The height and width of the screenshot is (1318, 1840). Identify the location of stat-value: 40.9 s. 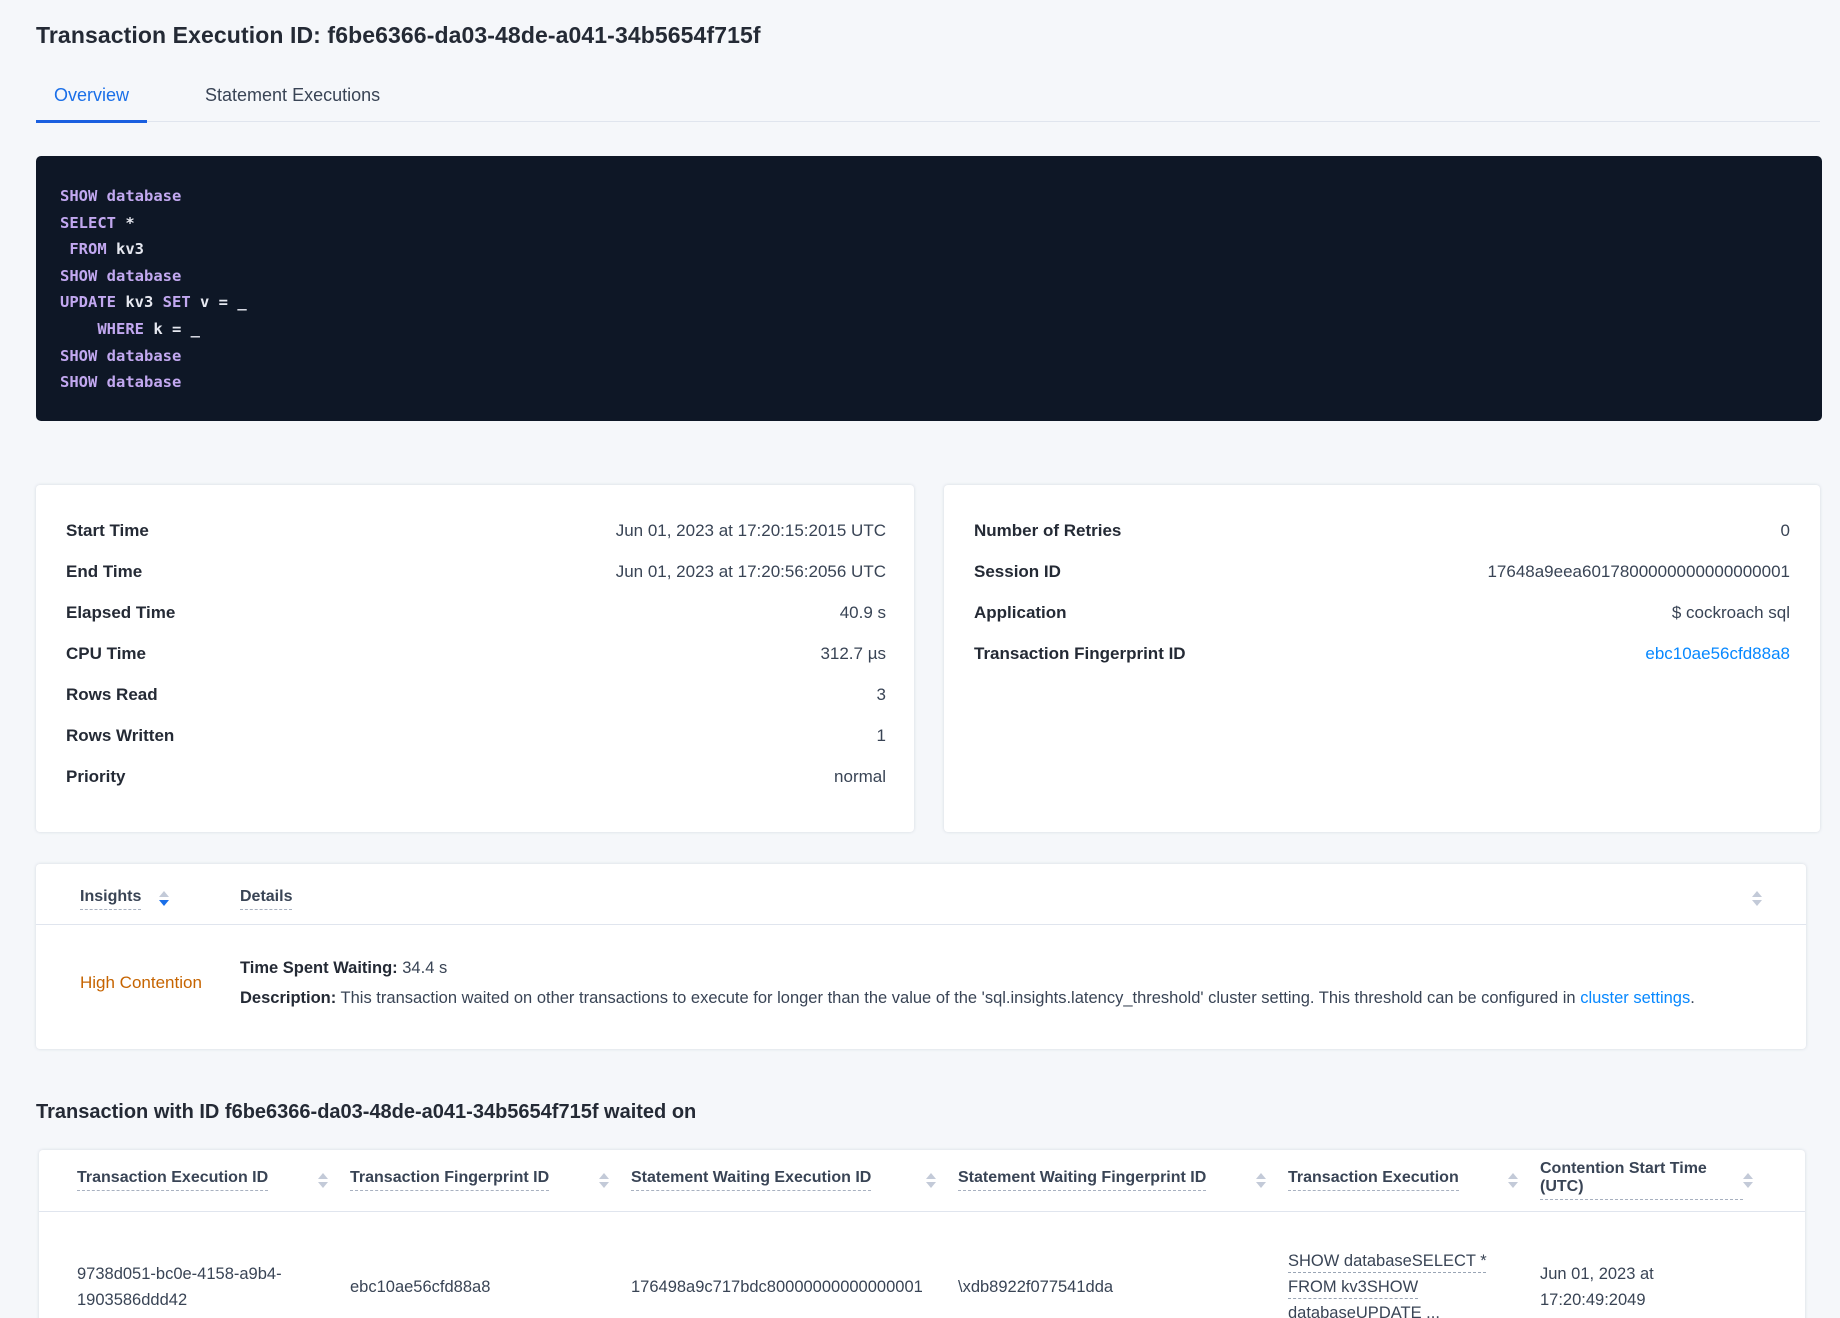
(862, 612).